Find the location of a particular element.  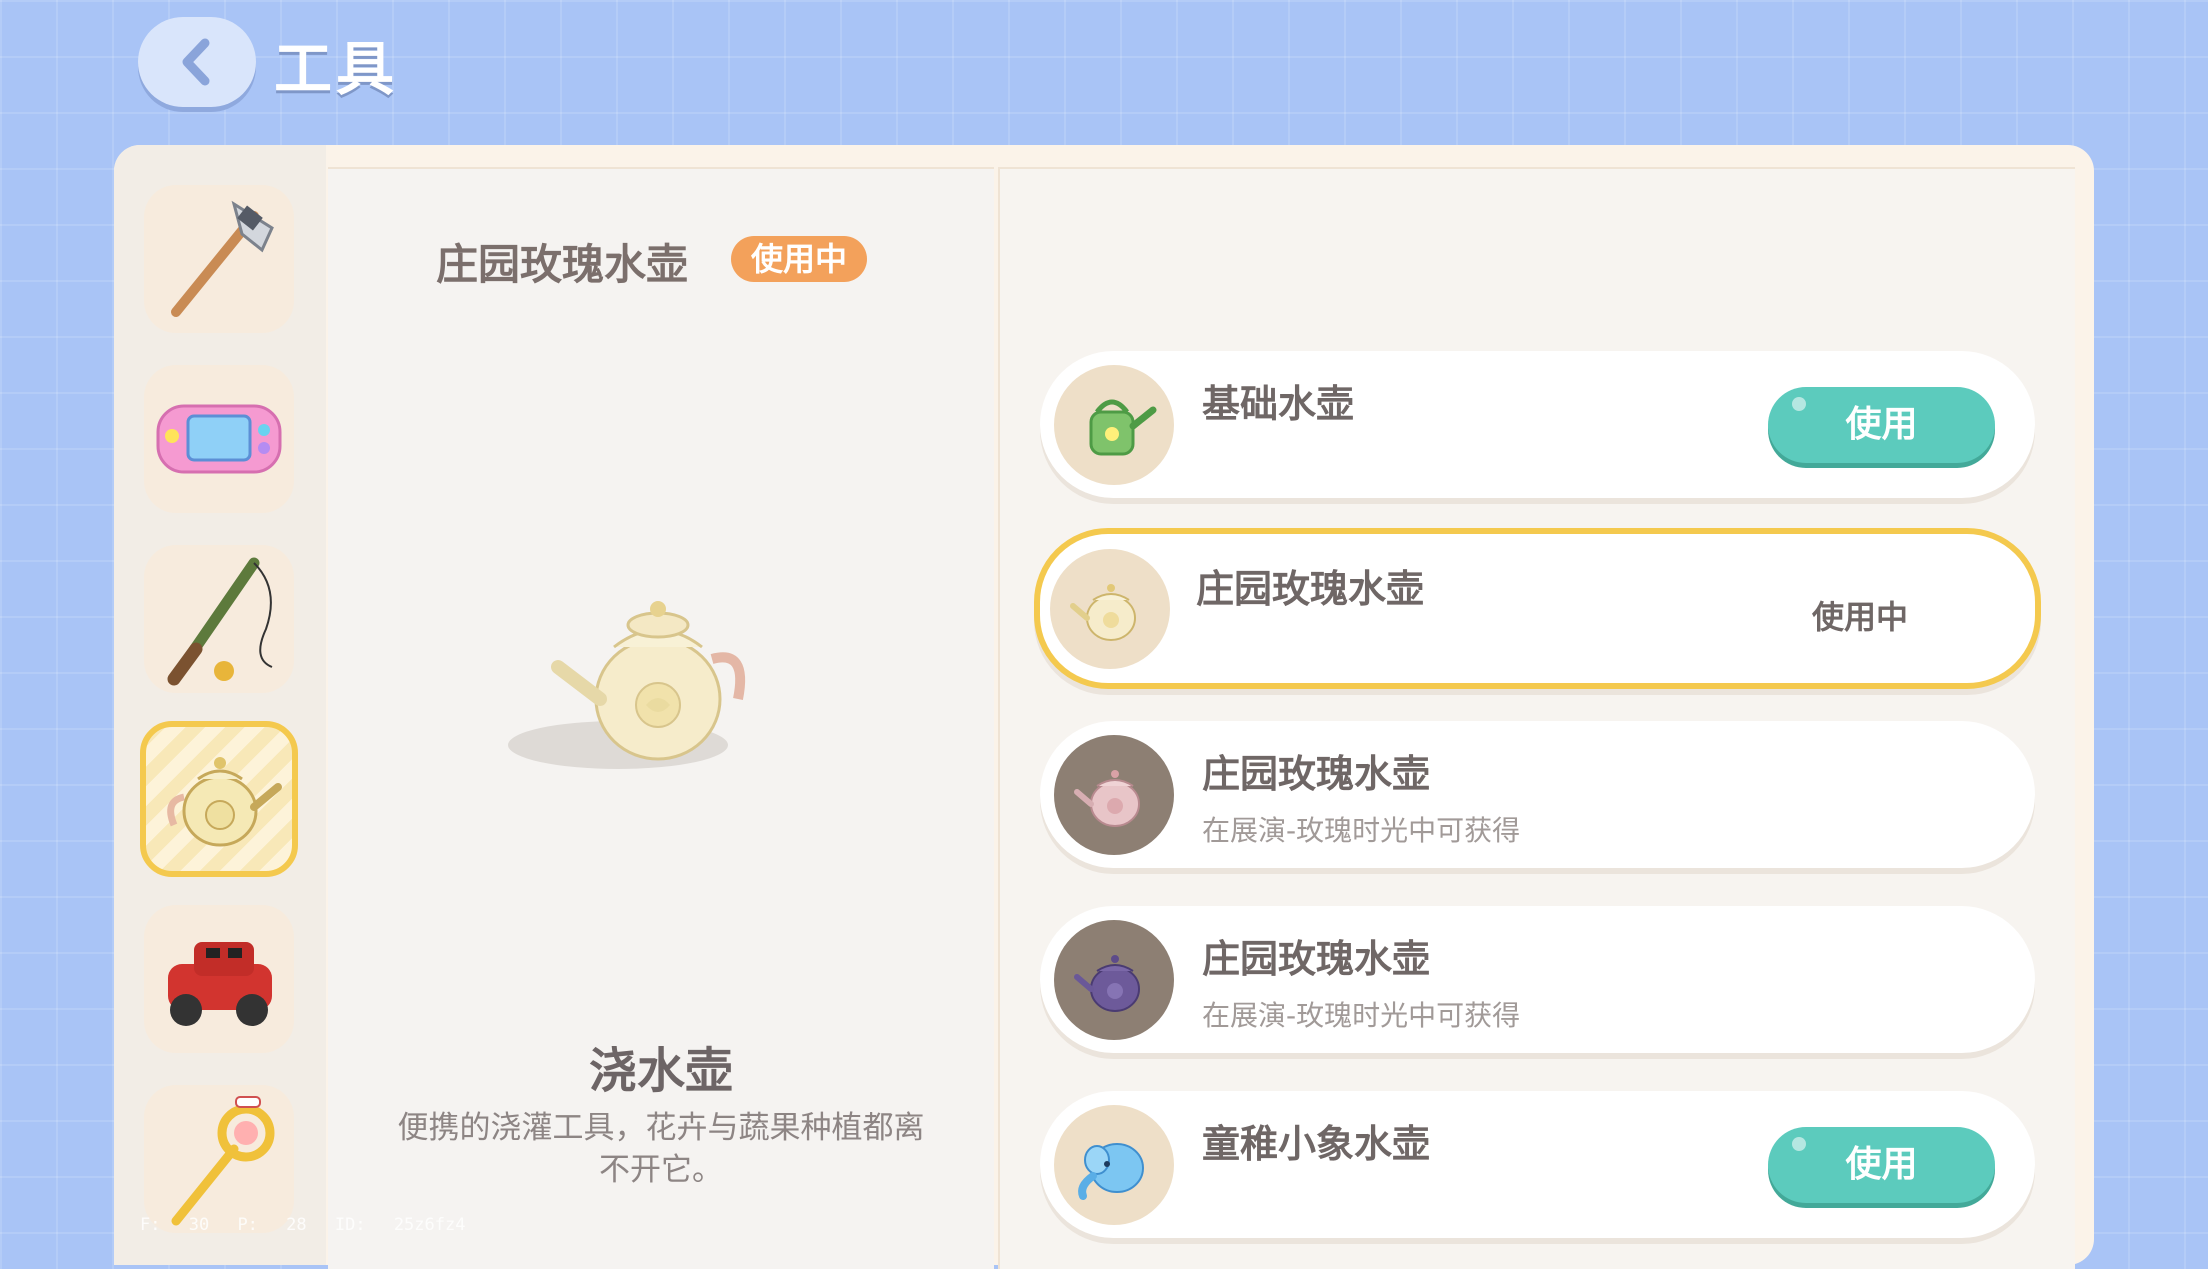

pink-rose-teapot-icon is located at coordinates (1107, 798).